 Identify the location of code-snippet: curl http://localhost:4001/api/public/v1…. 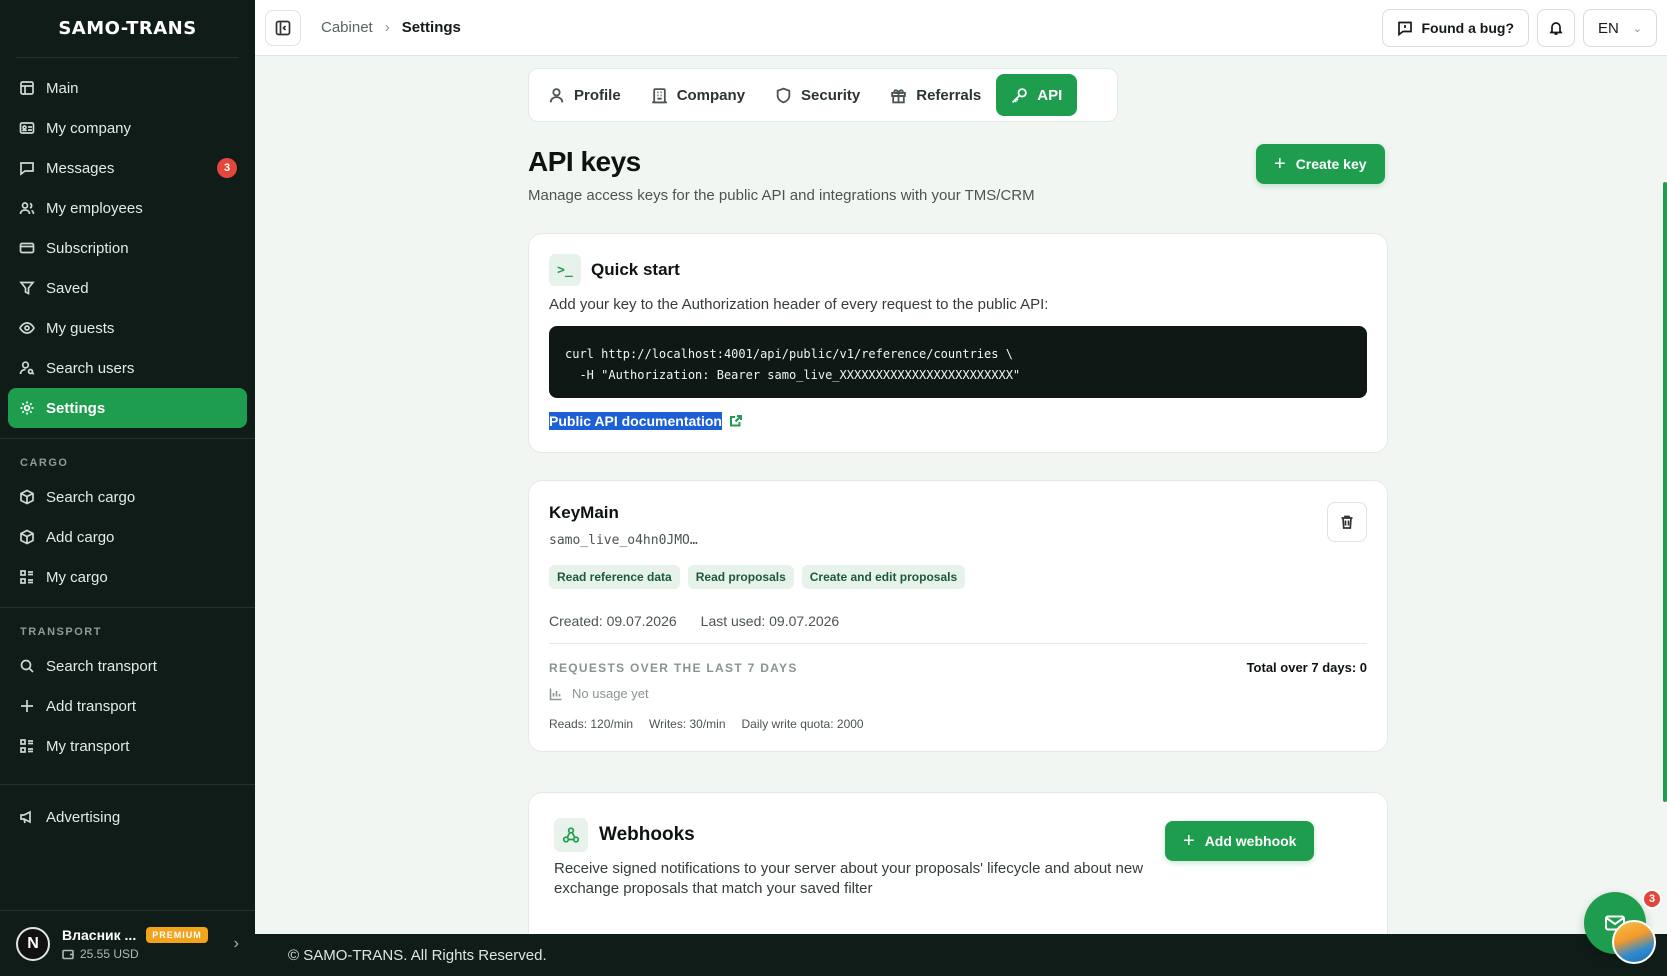
(958, 362).